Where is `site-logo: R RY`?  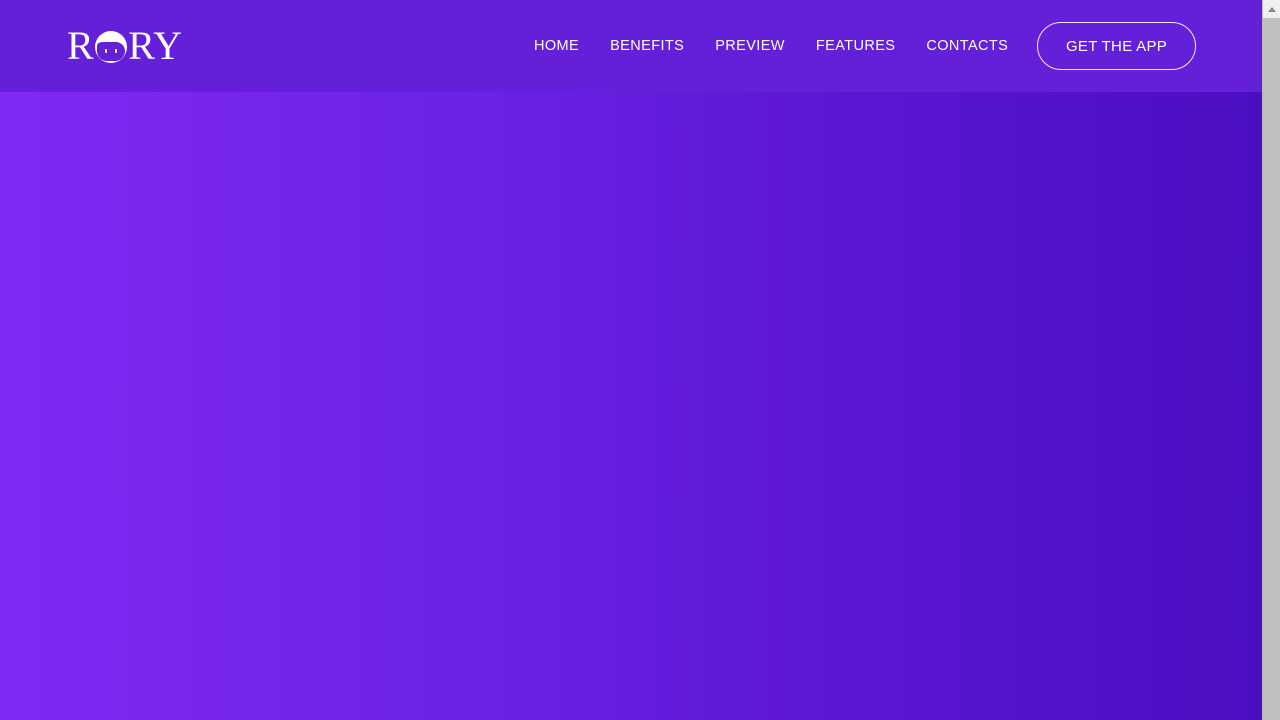
site-logo: R RY is located at coordinates (125, 46).